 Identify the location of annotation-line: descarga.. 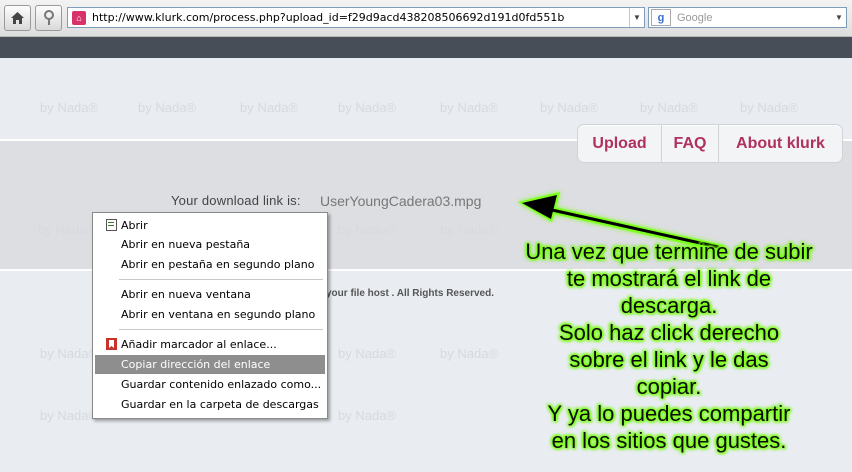
(669, 305).